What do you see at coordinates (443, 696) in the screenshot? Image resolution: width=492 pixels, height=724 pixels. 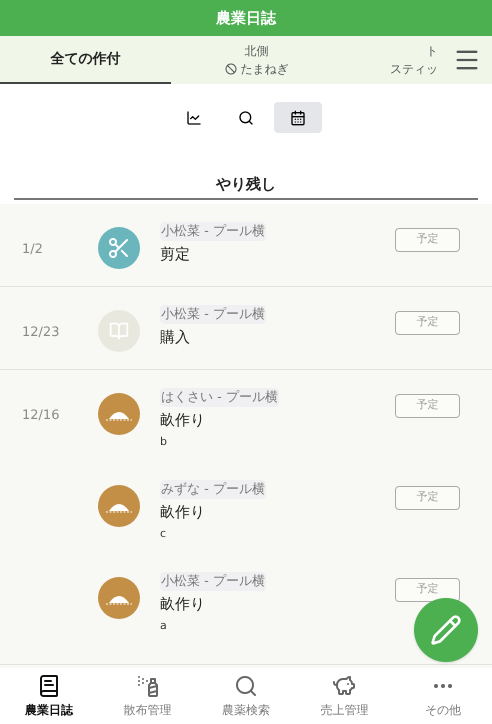 I see `nav-item: その他` at bounding box center [443, 696].